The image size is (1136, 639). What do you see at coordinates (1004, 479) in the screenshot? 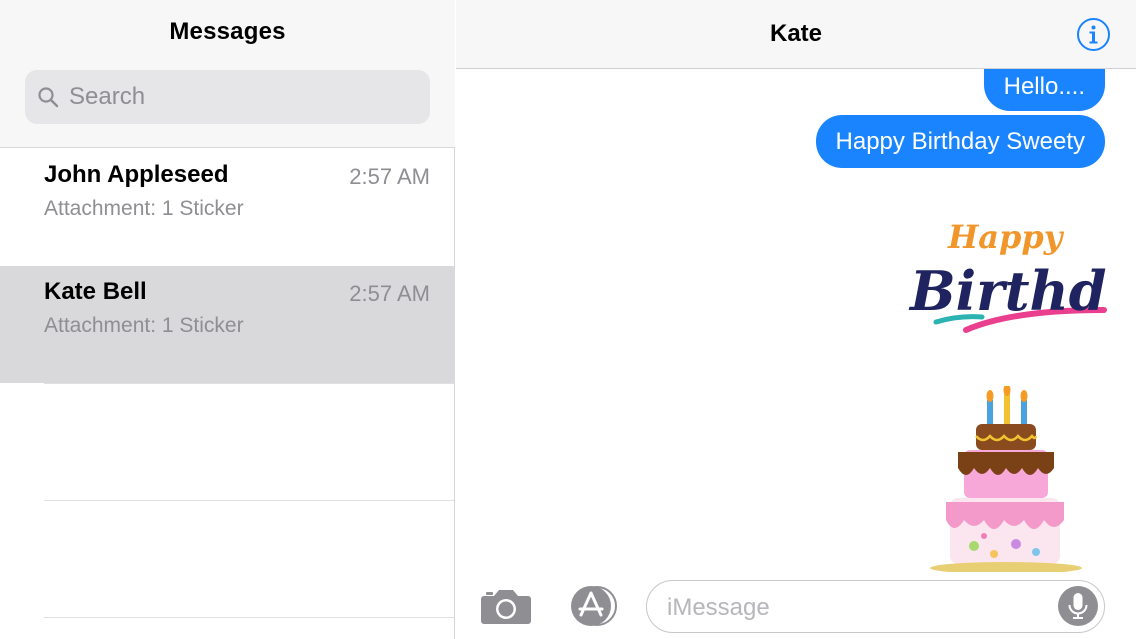
I see `birthday-cake-sticker` at bounding box center [1004, 479].